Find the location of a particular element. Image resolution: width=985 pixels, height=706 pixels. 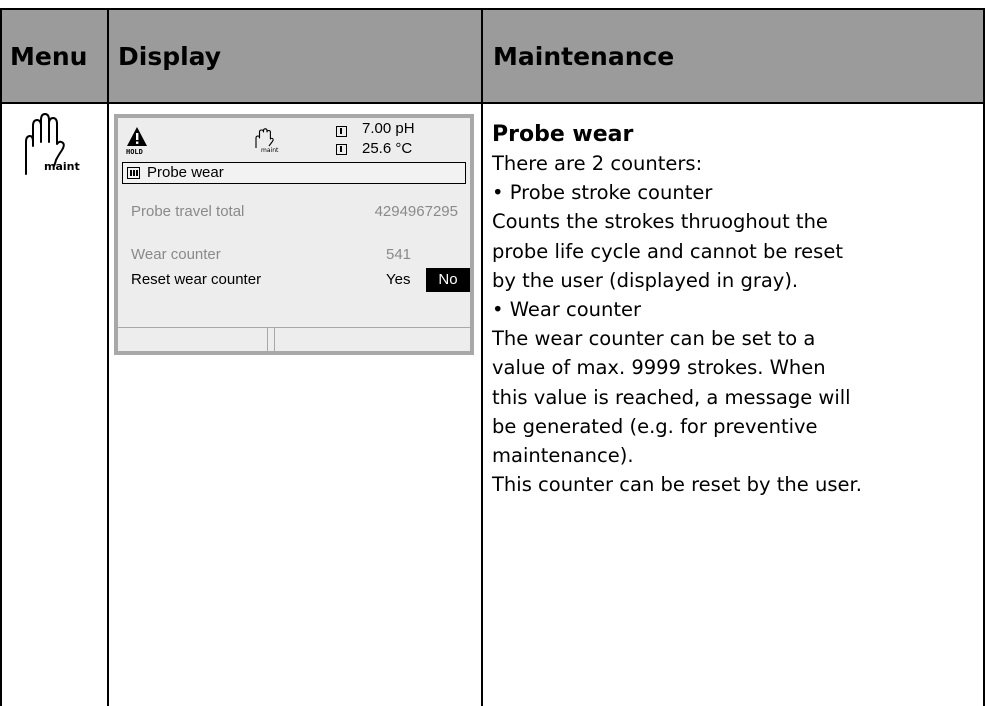

maintenance-line: probe life cycle and cannot be reset is located at coordinates (667, 251).